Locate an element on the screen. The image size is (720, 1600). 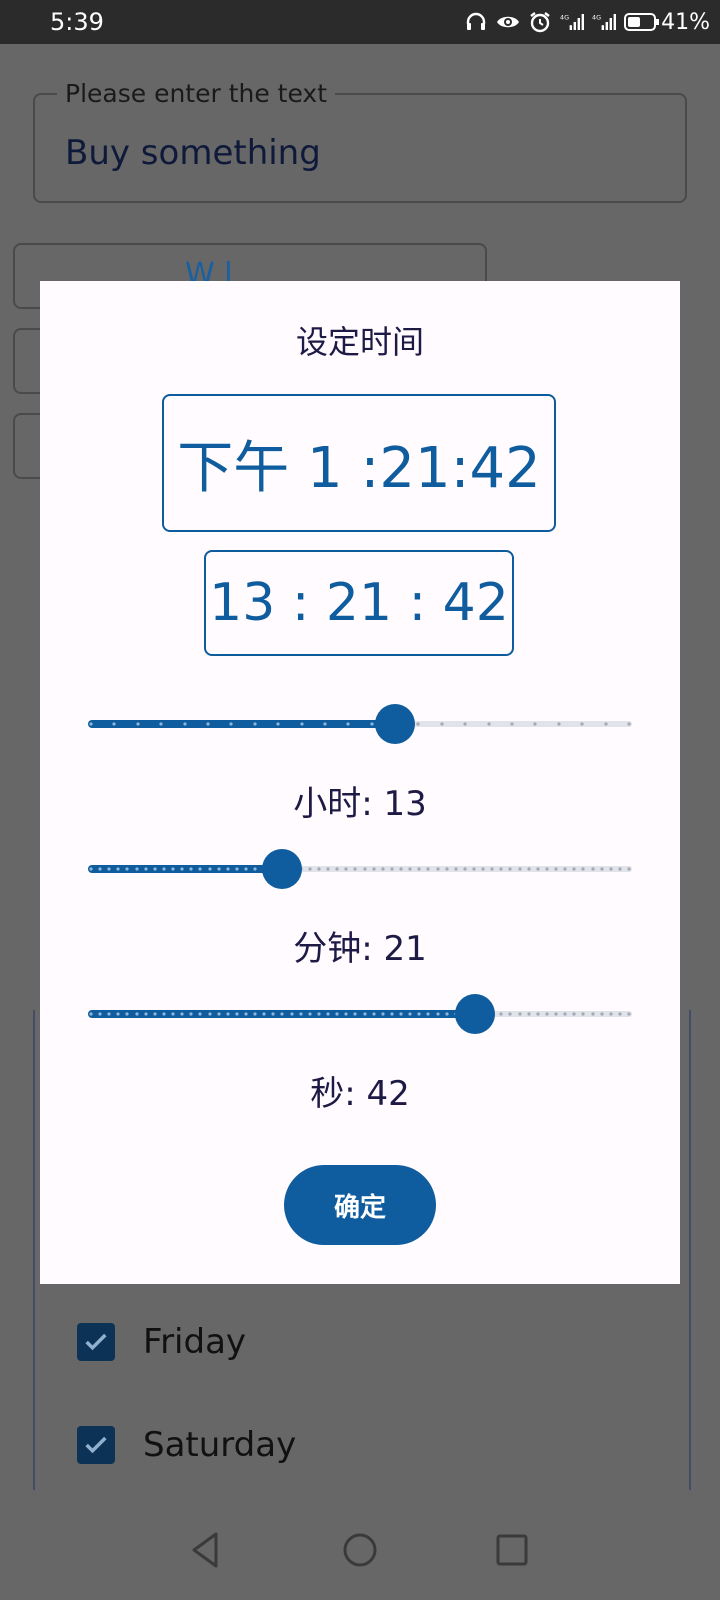
status-bar: 5:39 4G 4G 41% is located at coordinates (360, 22).